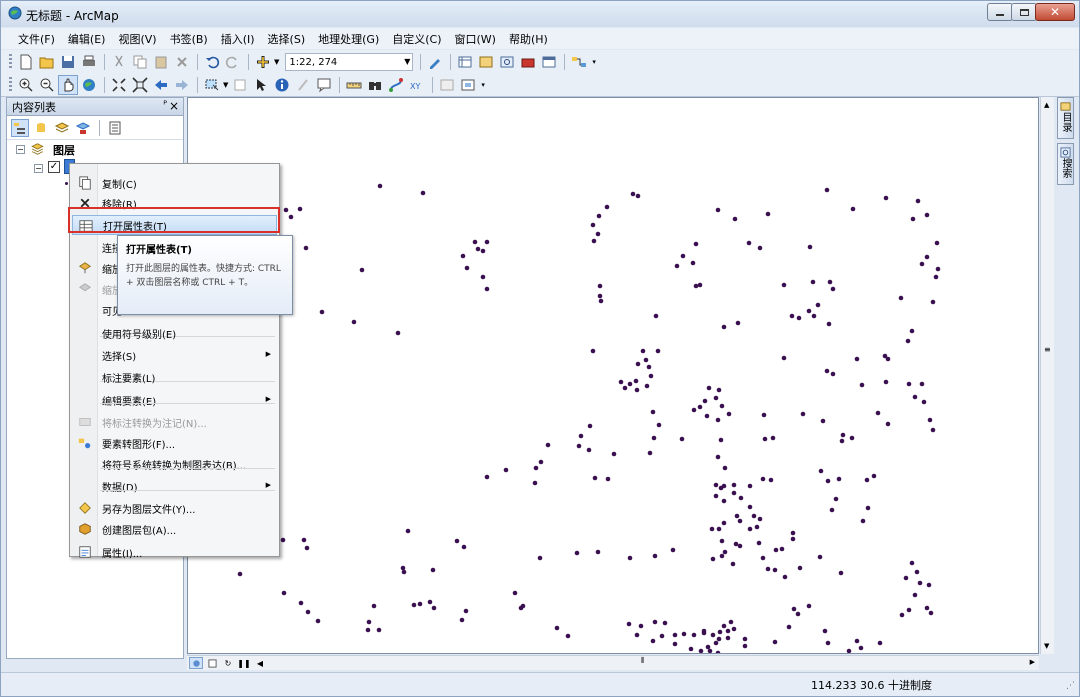 The height and width of the screenshot is (697, 1080). I want to click on catalog-dock-tab: 目录, so click(1065, 118).